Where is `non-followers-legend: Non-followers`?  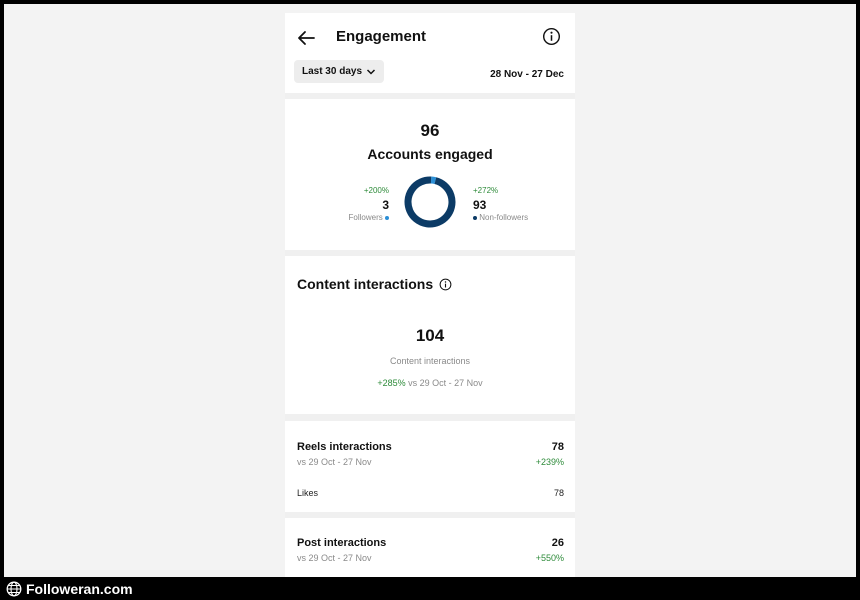 non-followers-legend: Non-followers is located at coordinates (500, 217).